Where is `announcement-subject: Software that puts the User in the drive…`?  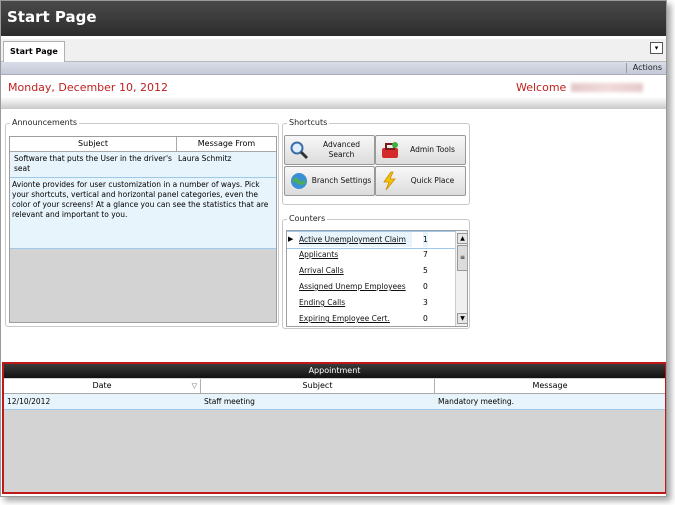 announcement-subject: Software that puts the User in the drive… is located at coordinates (93, 163).